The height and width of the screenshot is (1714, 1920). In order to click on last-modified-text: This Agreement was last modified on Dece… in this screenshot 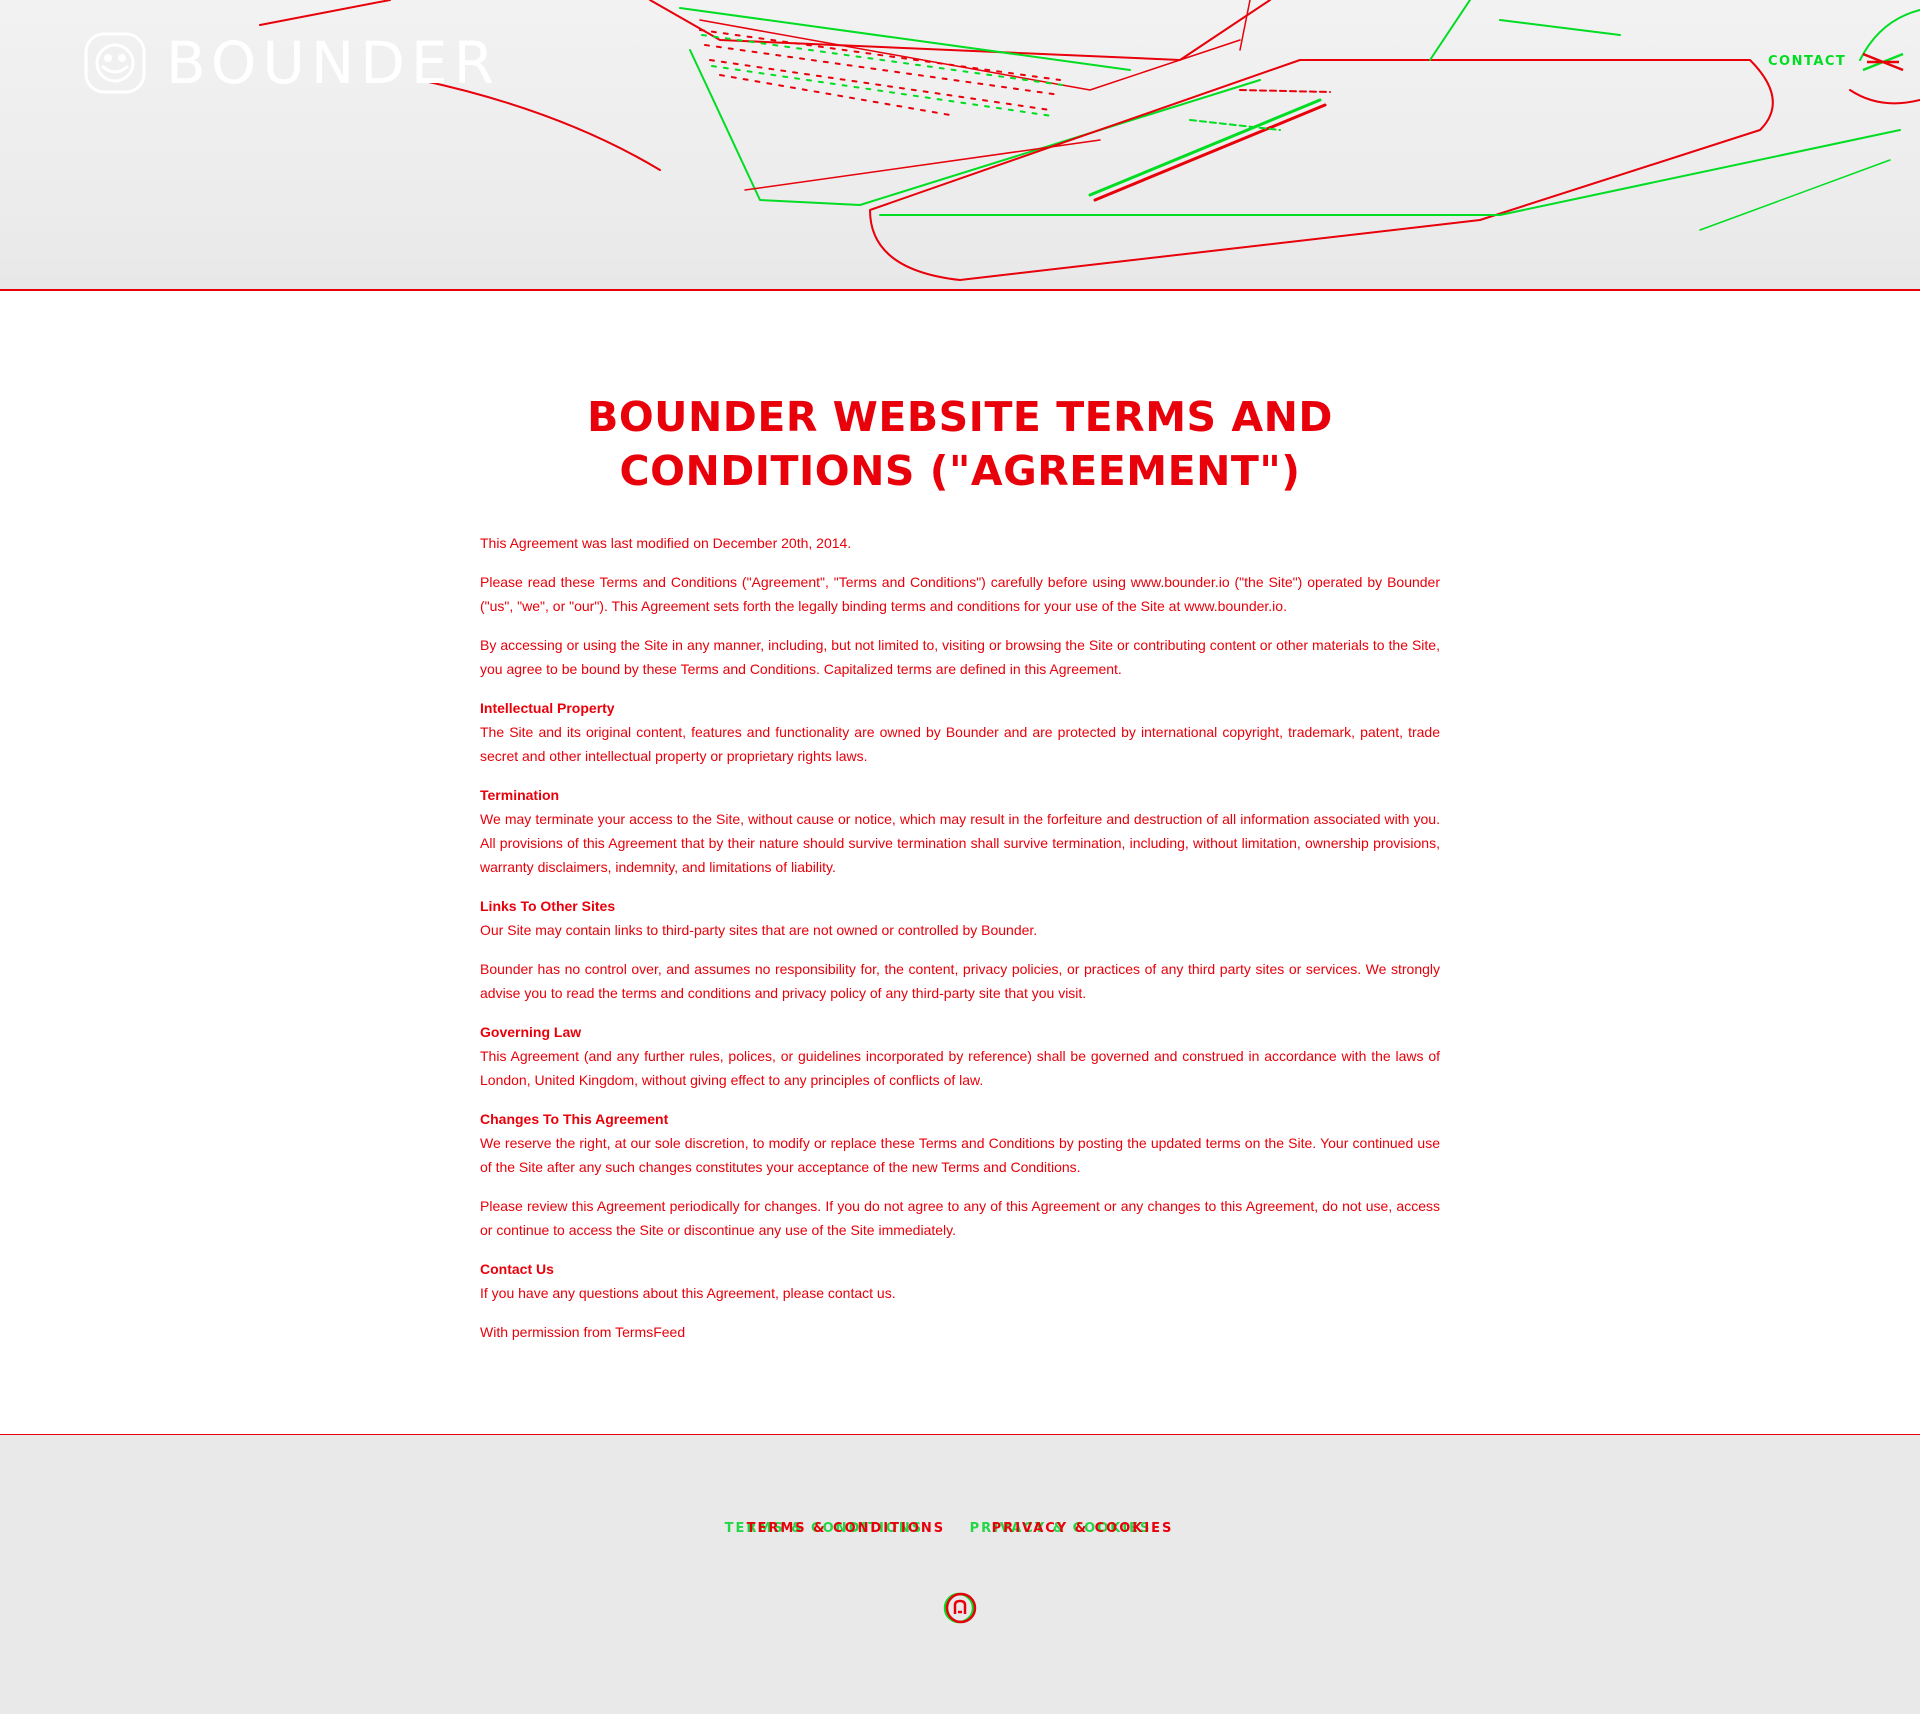, I will do `click(666, 543)`.